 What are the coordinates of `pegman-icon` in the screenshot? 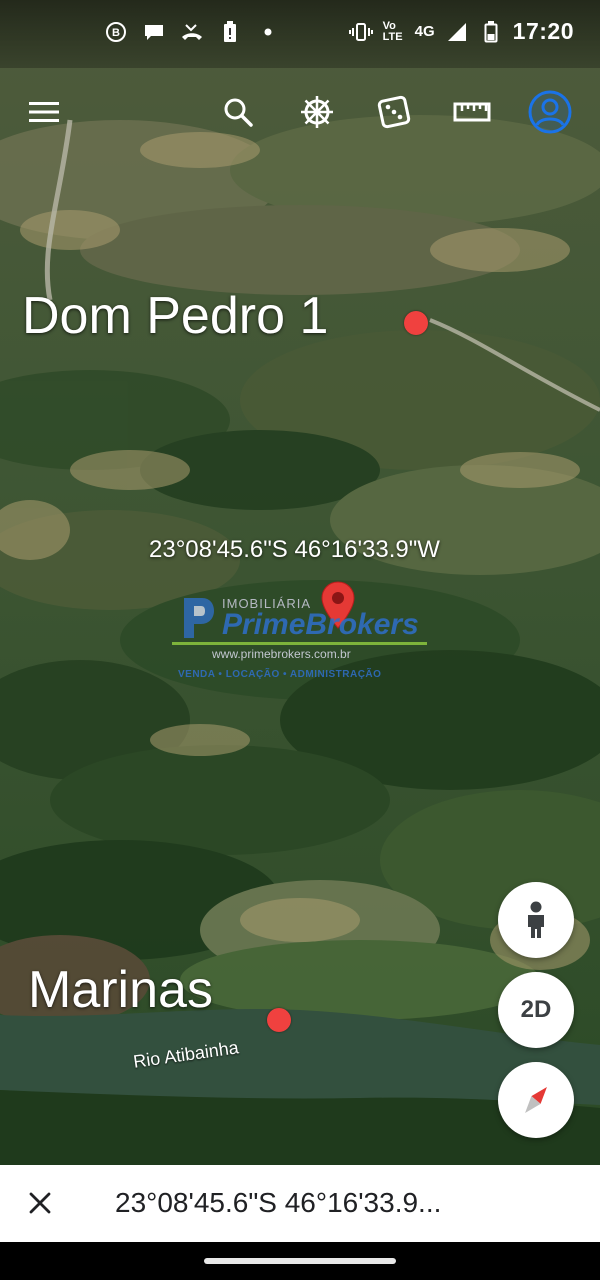 It's located at (536, 919).